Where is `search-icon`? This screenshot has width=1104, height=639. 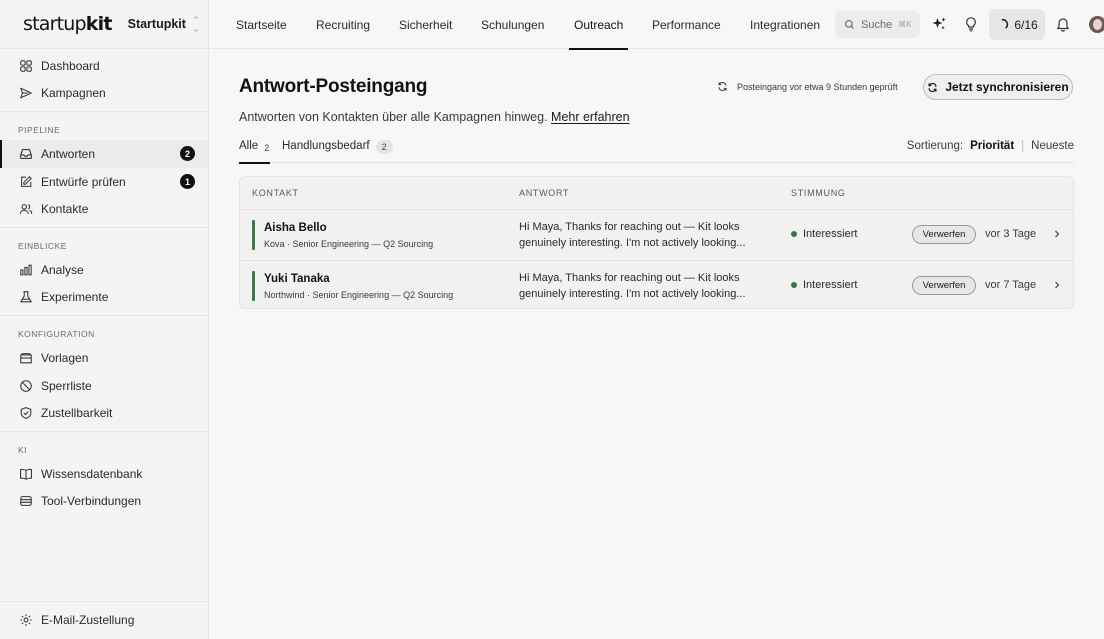
search-icon is located at coordinates (849, 24).